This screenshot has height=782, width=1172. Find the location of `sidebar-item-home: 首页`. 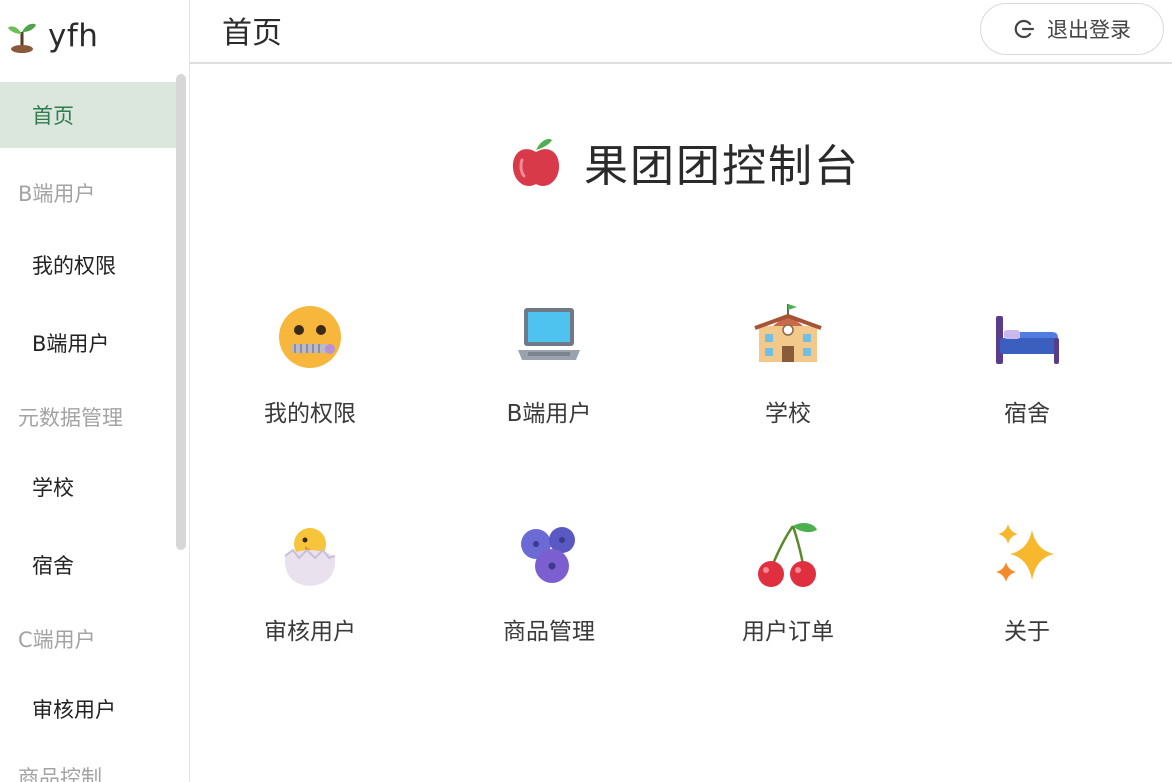

sidebar-item-home: 首页 is located at coordinates (93, 115).